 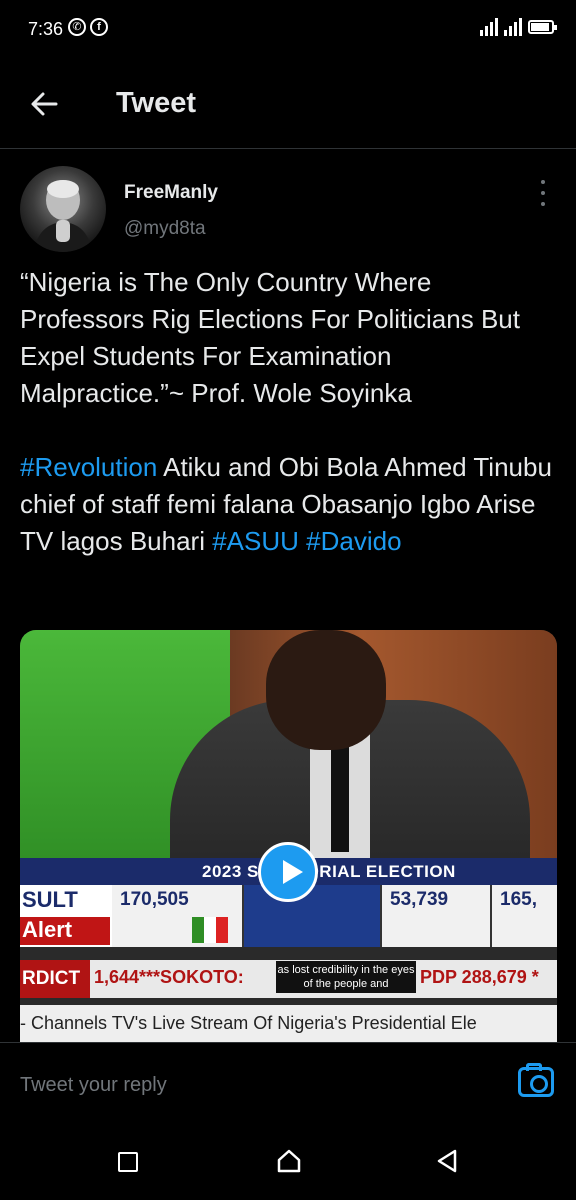 I want to click on top-app-bar: Tweet, so click(x=288, y=104).